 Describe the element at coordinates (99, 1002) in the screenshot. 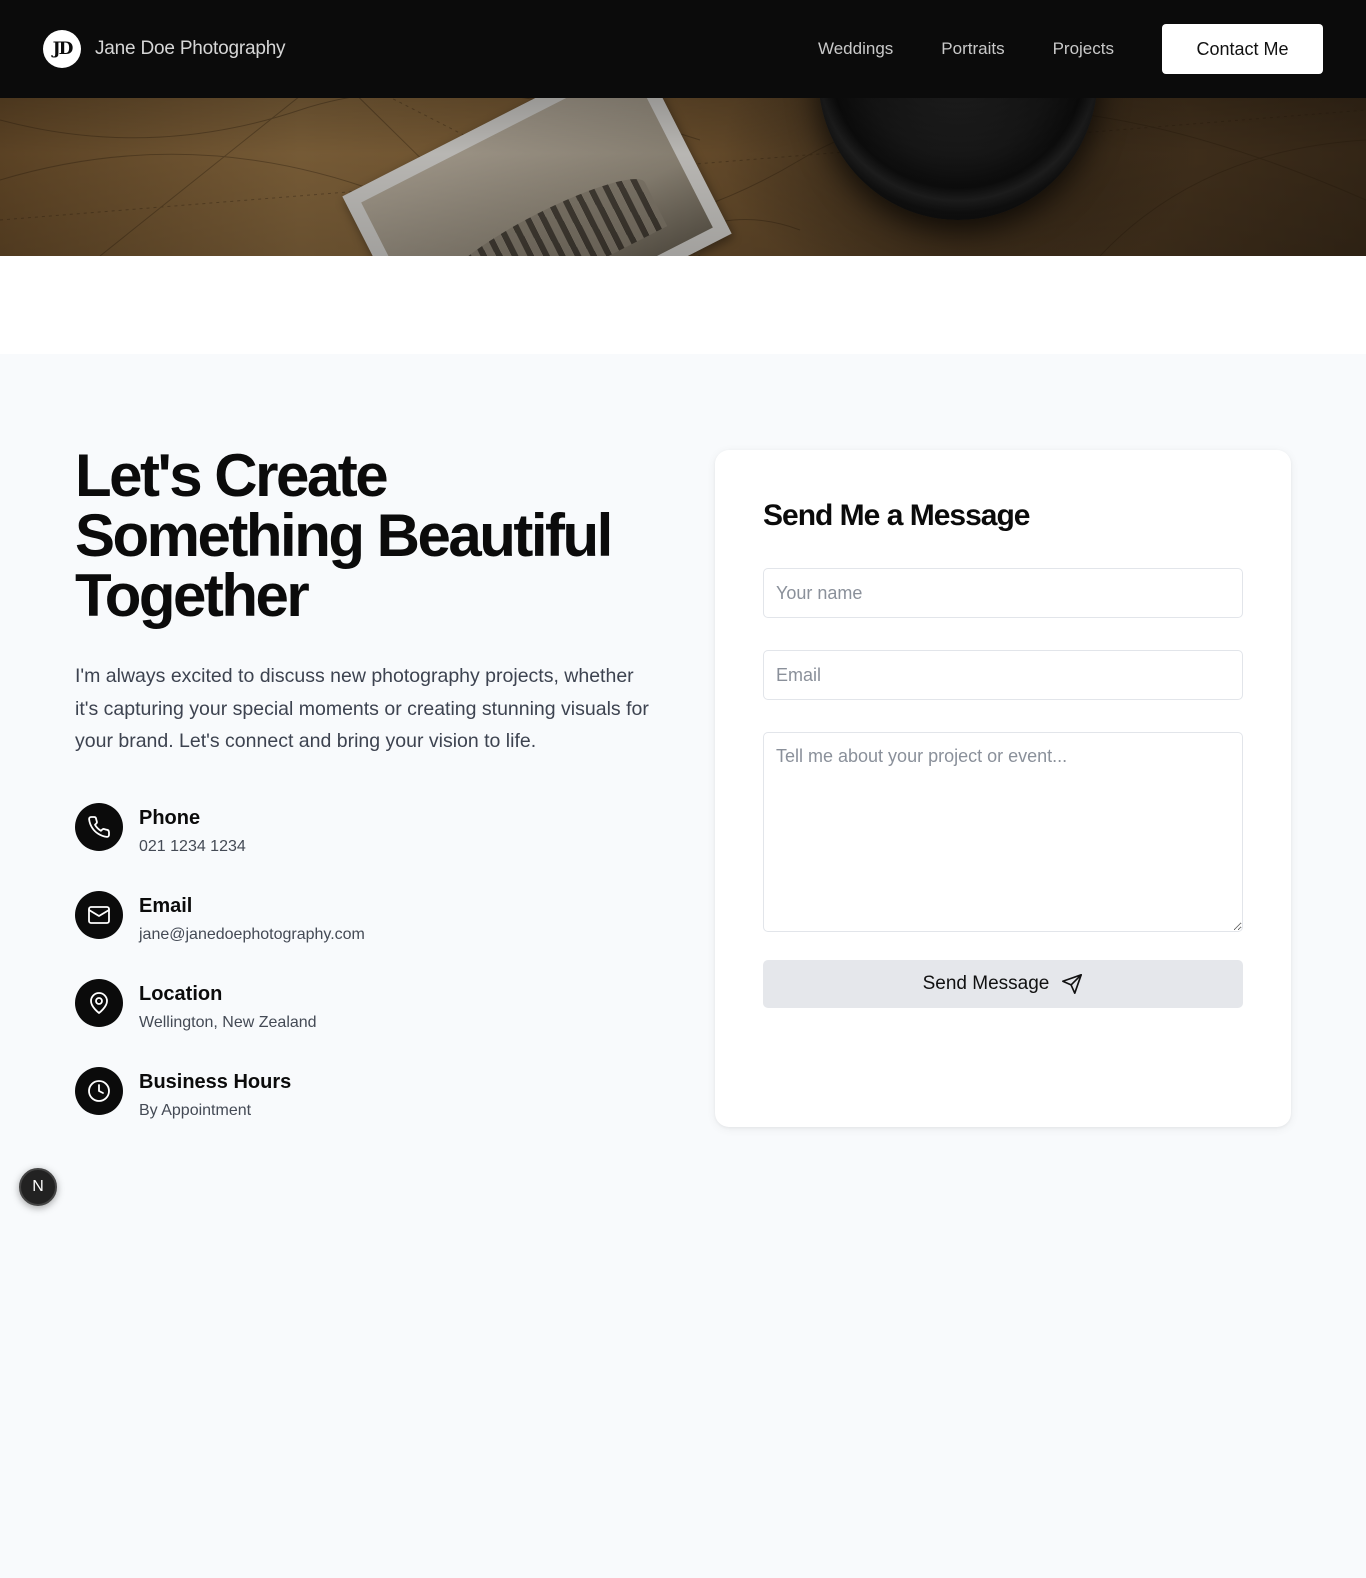

I see `map-pin-icon` at that location.